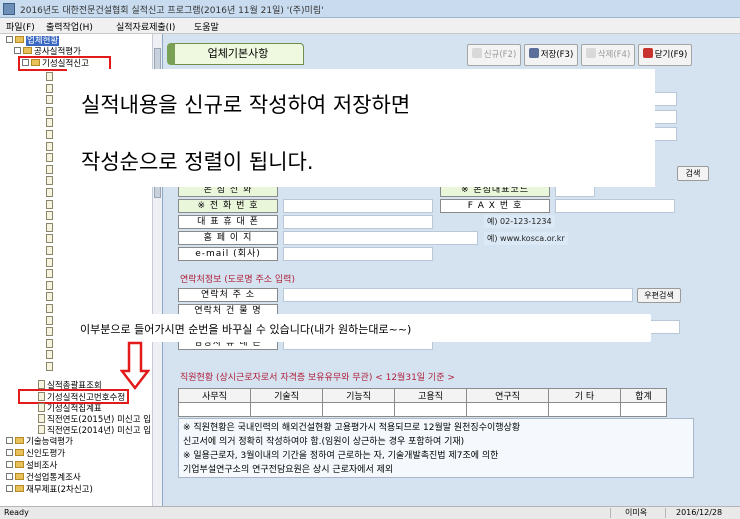 The width and height of the screenshot is (740, 519). Describe the element at coordinates (288, 470) in the screenshot. I see `note-line: 기업부설연구소의 연구전담요원은 상시 근로자에서 제외` at that location.